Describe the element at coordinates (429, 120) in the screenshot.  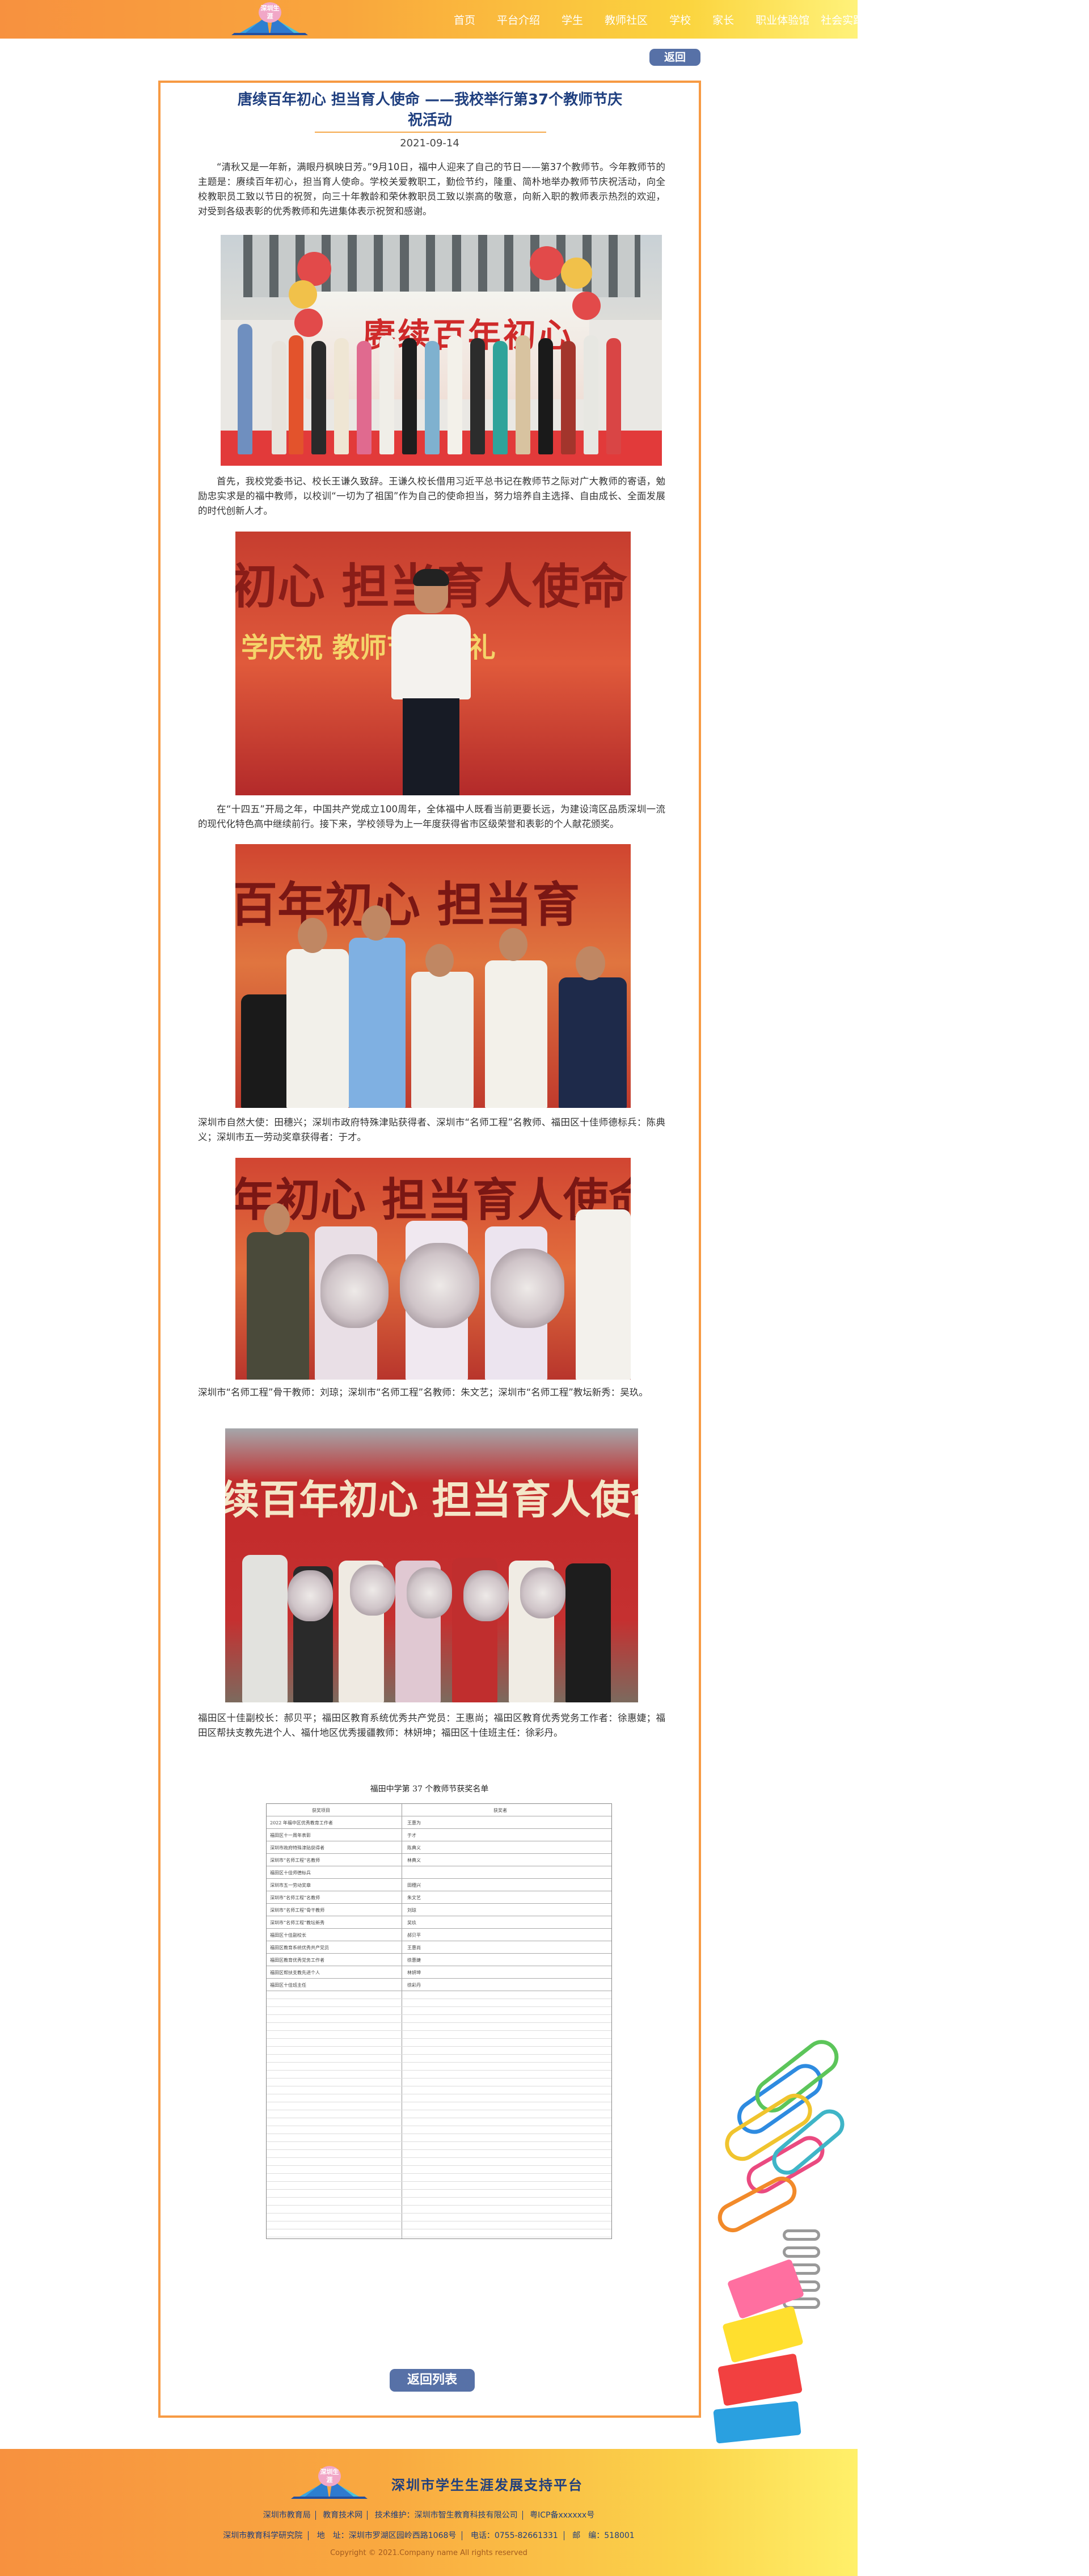
I see `article-title-line2: 祝活动` at that location.